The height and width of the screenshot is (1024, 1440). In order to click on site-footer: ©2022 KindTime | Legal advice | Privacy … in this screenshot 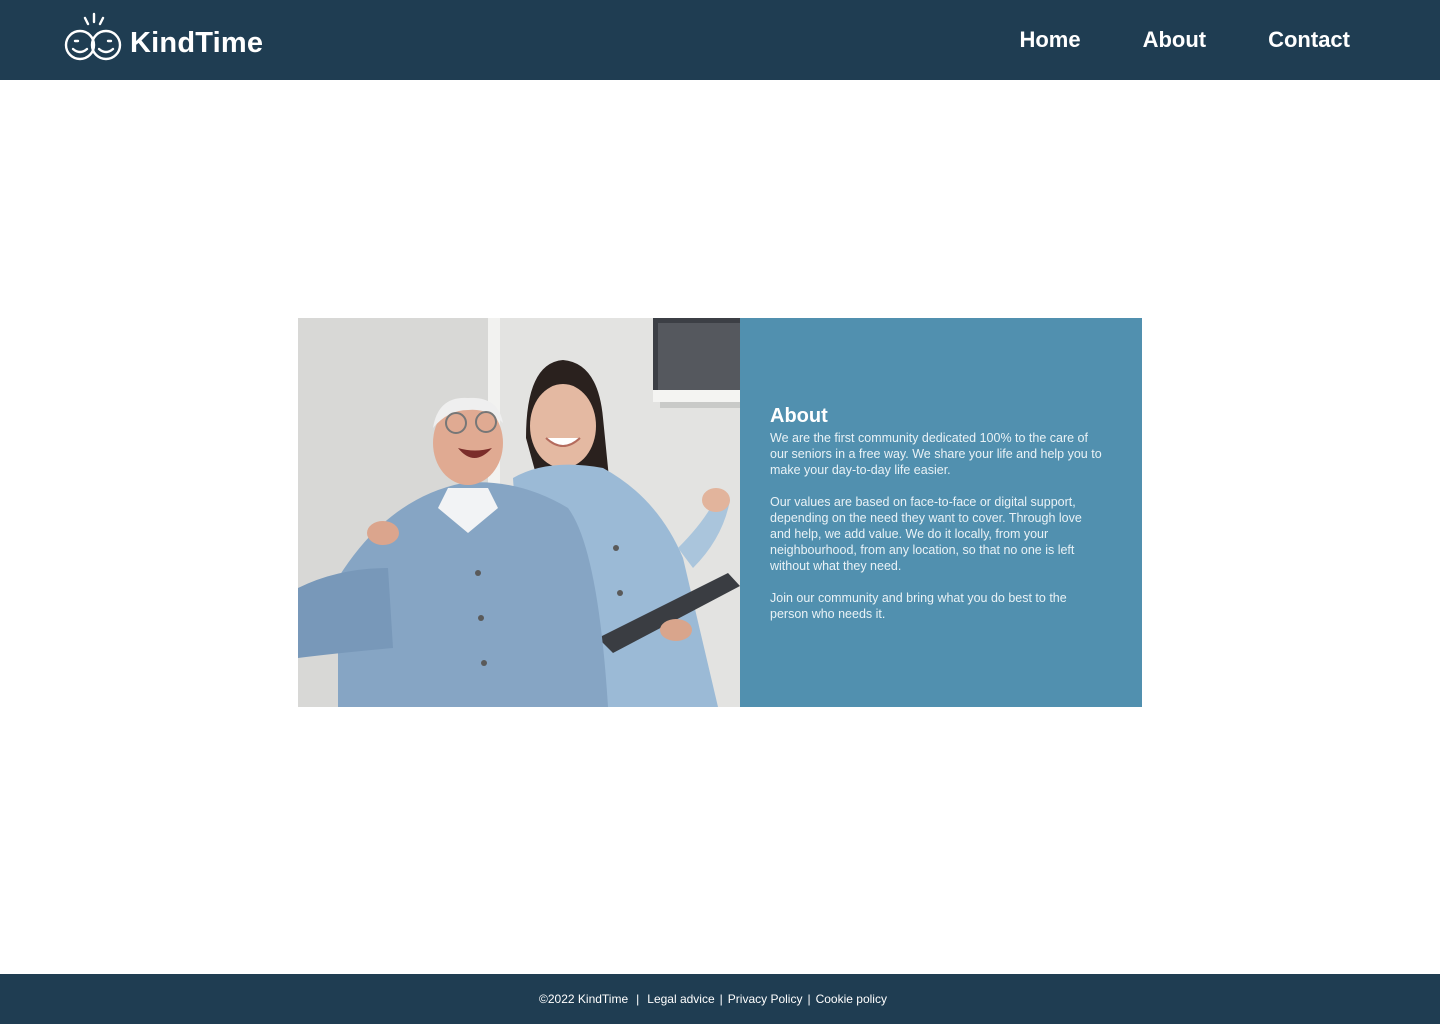, I will do `click(720, 999)`.